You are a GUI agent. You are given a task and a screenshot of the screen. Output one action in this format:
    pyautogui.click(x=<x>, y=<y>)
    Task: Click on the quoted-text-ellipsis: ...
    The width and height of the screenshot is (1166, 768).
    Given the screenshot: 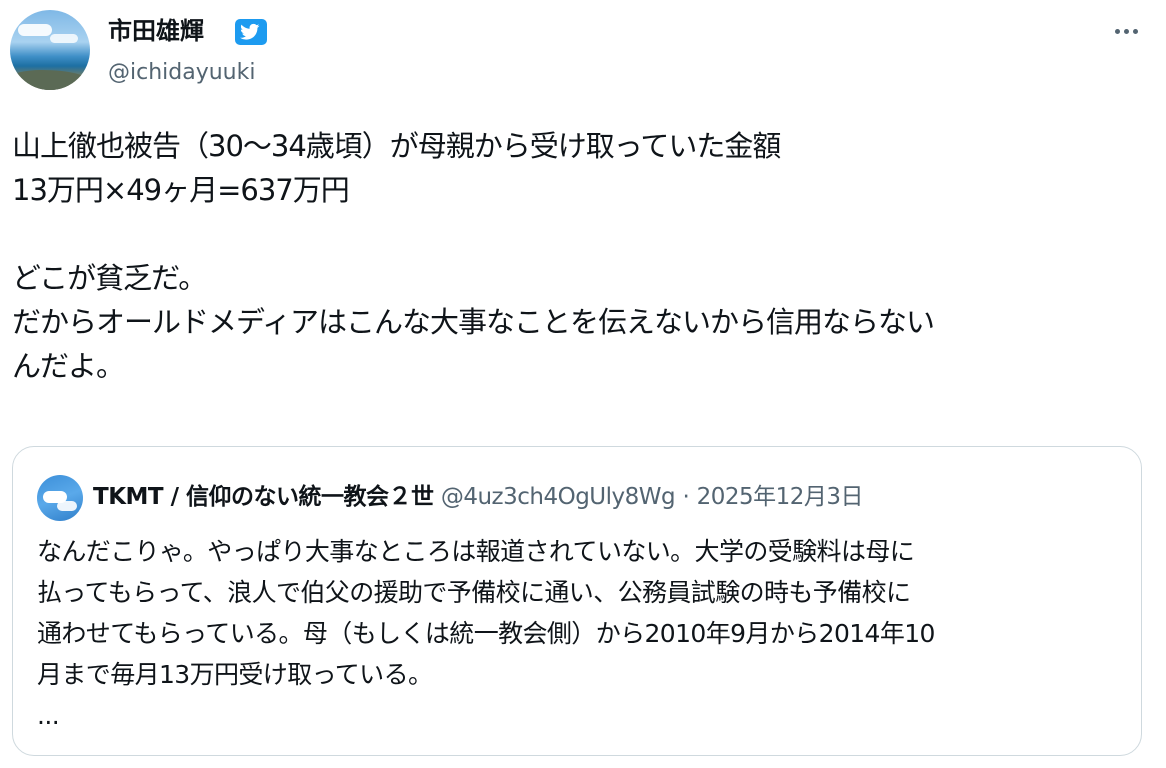 What is the action you would take?
    pyautogui.click(x=48, y=715)
    